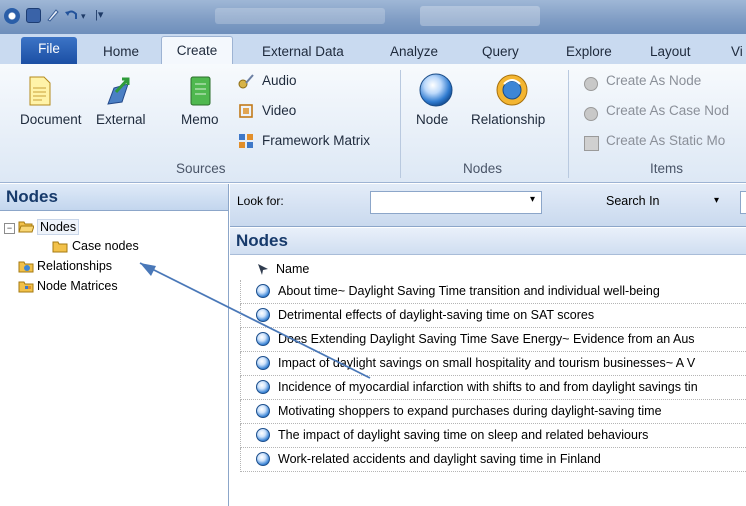 The image size is (746, 506). I want to click on annotation-arrow, so click(255, 320).